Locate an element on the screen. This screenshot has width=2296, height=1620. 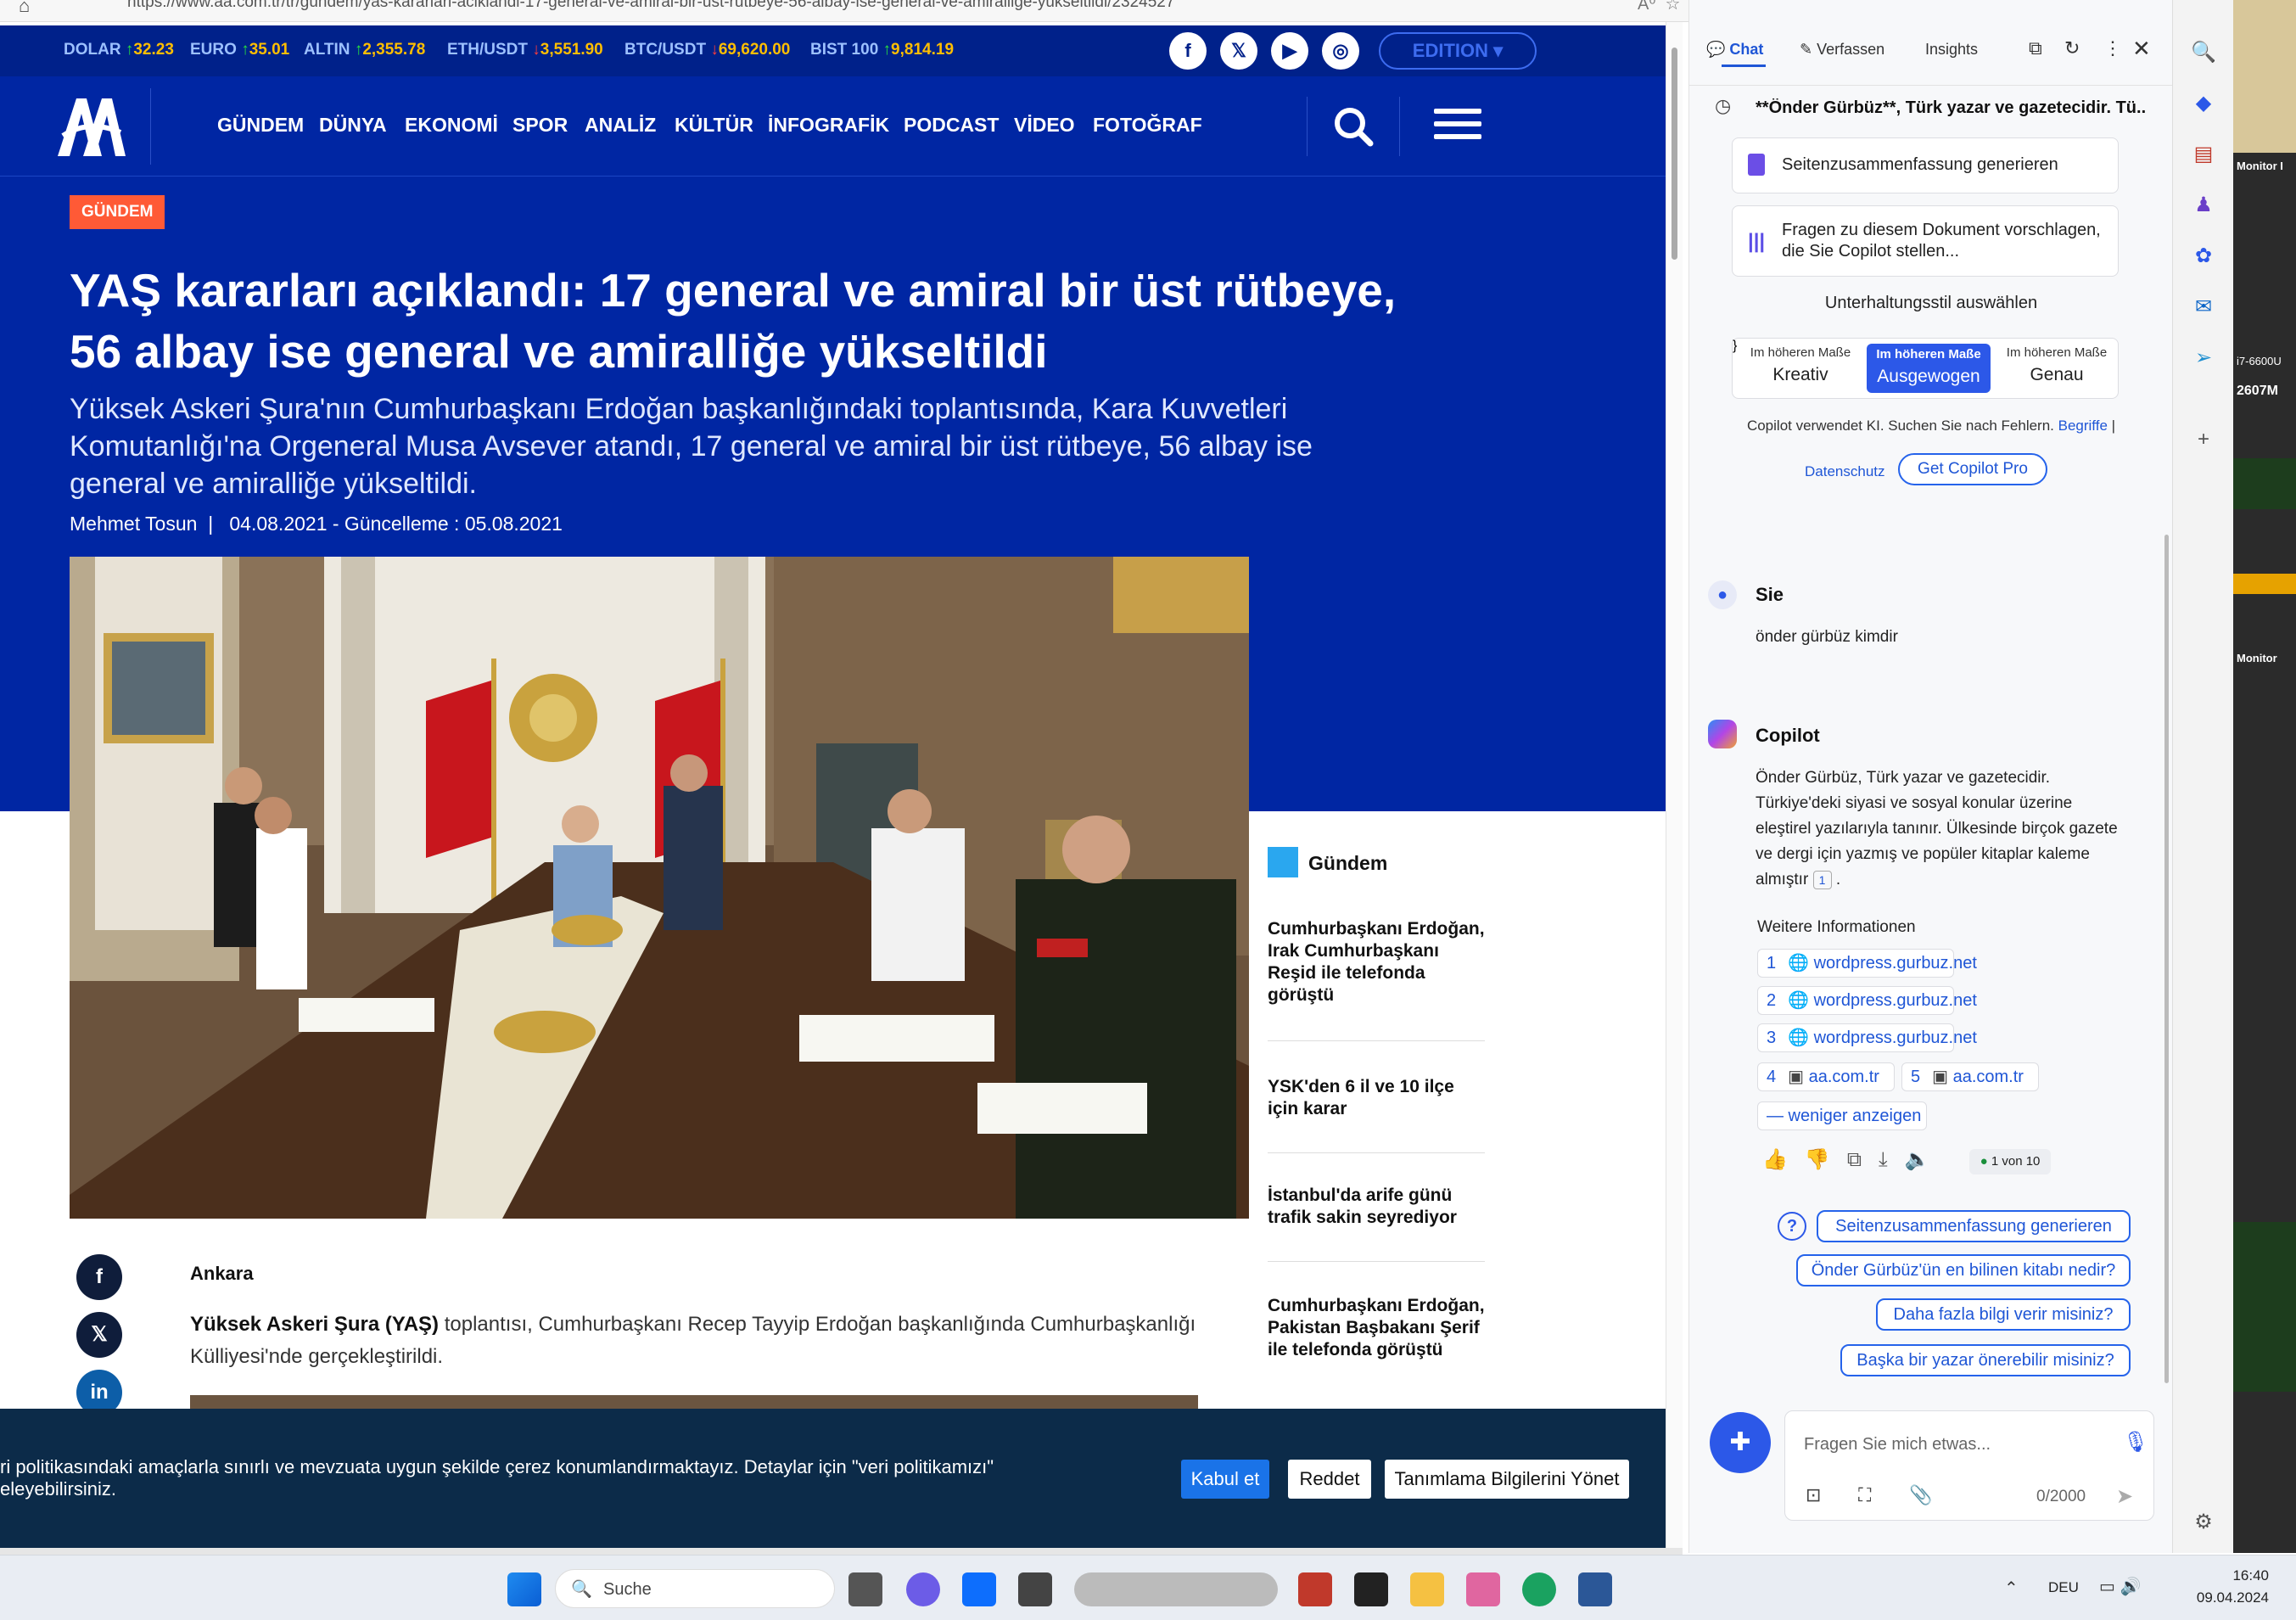
search-icon: 🔍 is located at coordinates (2204, 52).